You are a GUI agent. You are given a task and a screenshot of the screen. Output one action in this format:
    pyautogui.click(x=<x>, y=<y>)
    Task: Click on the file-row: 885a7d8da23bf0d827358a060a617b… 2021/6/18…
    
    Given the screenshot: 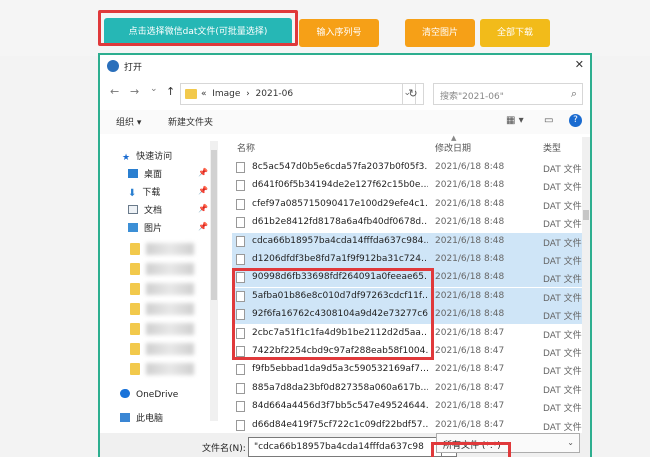 What is the action you would take?
    pyautogui.click(x=407, y=389)
    